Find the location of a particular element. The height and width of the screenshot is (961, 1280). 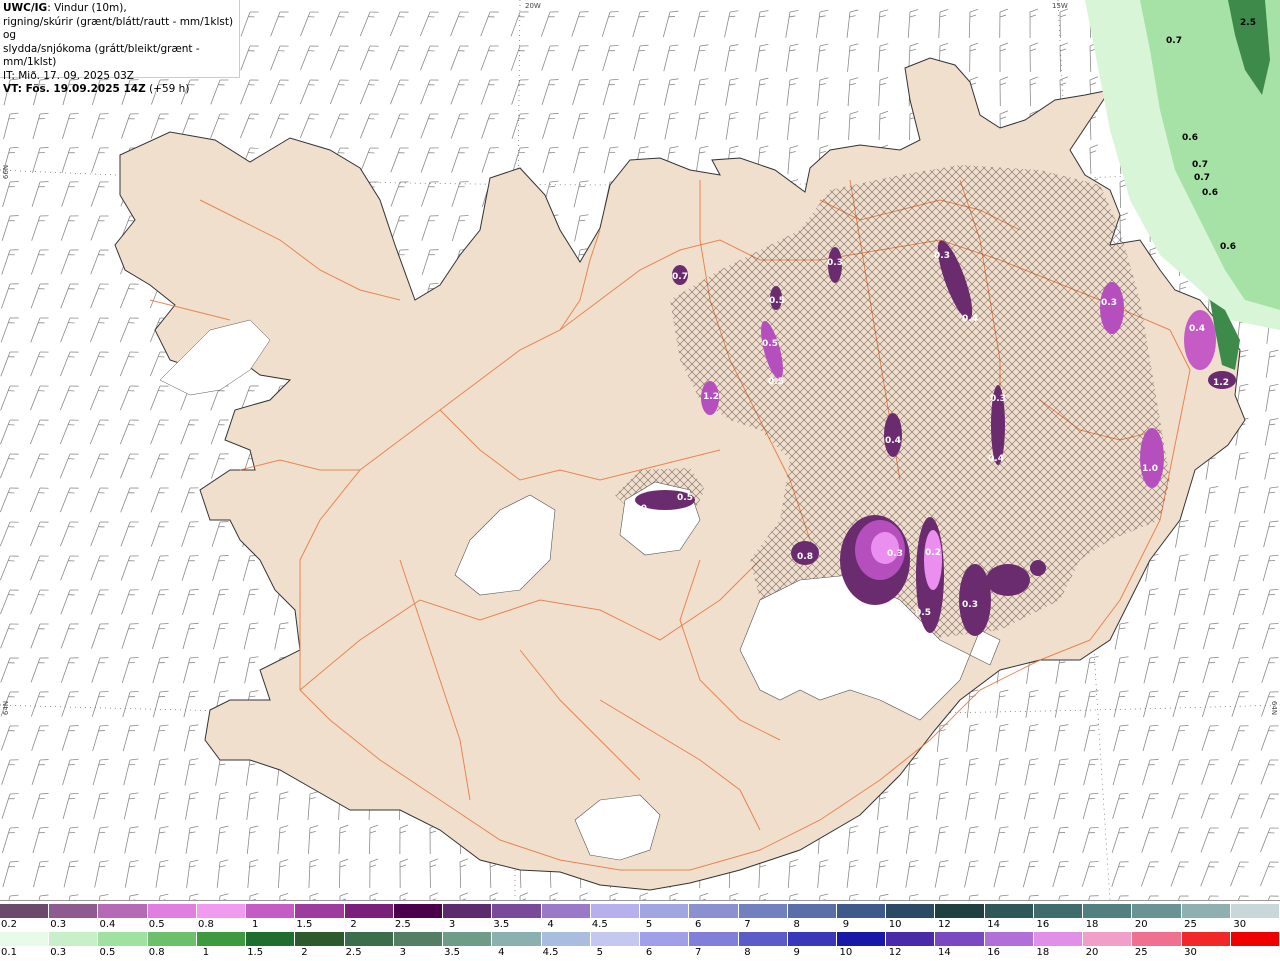

model-name: UWC/IG is located at coordinates (25, 8).